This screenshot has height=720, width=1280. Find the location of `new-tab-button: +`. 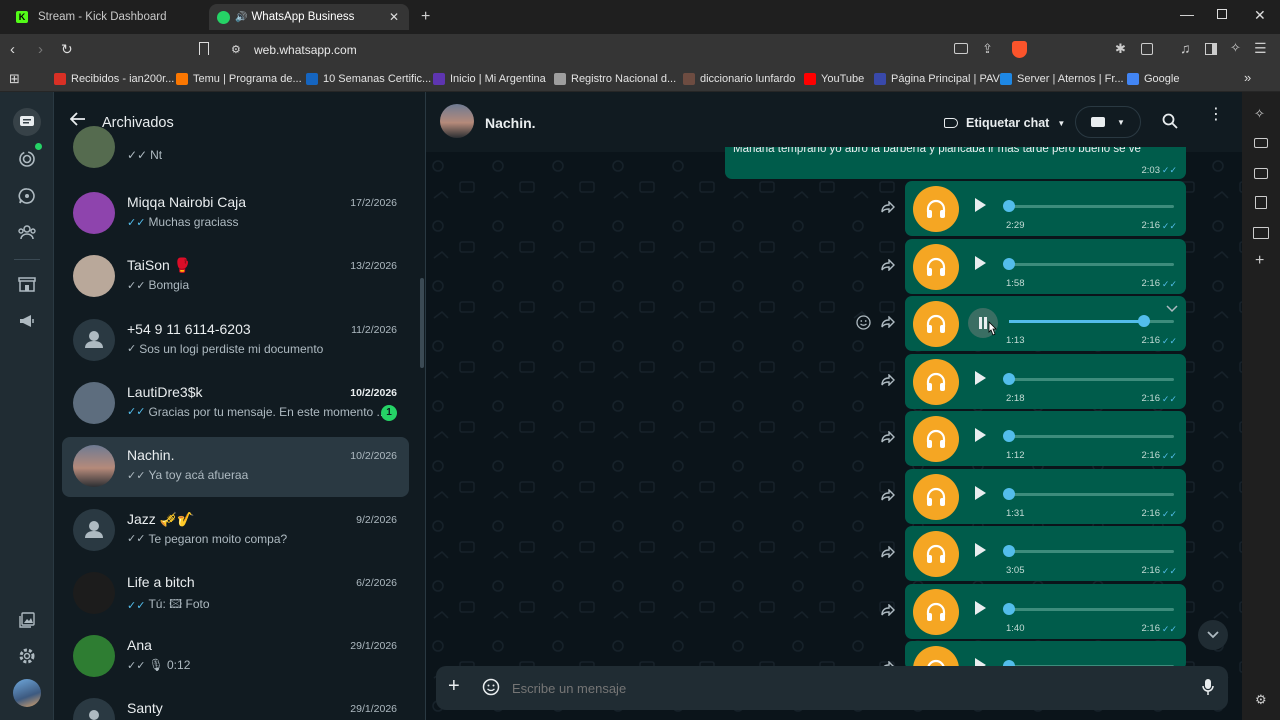

new-tab-button: + is located at coordinates (425, 17).